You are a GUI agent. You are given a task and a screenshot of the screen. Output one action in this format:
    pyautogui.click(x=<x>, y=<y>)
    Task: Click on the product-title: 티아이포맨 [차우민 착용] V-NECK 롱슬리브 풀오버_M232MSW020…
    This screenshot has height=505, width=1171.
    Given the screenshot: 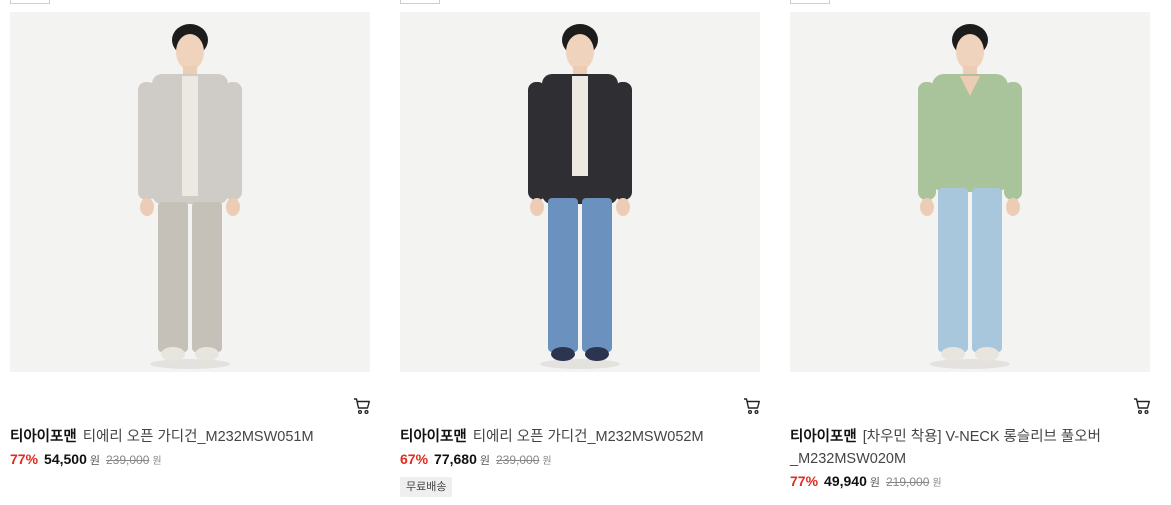 What is the action you would take?
    pyautogui.click(x=962, y=448)
    